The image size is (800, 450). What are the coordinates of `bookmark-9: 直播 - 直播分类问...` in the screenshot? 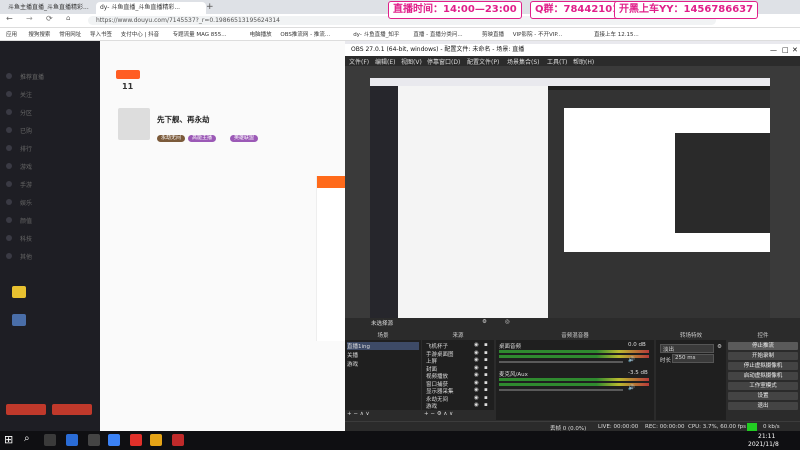 It's located at (437, 34).